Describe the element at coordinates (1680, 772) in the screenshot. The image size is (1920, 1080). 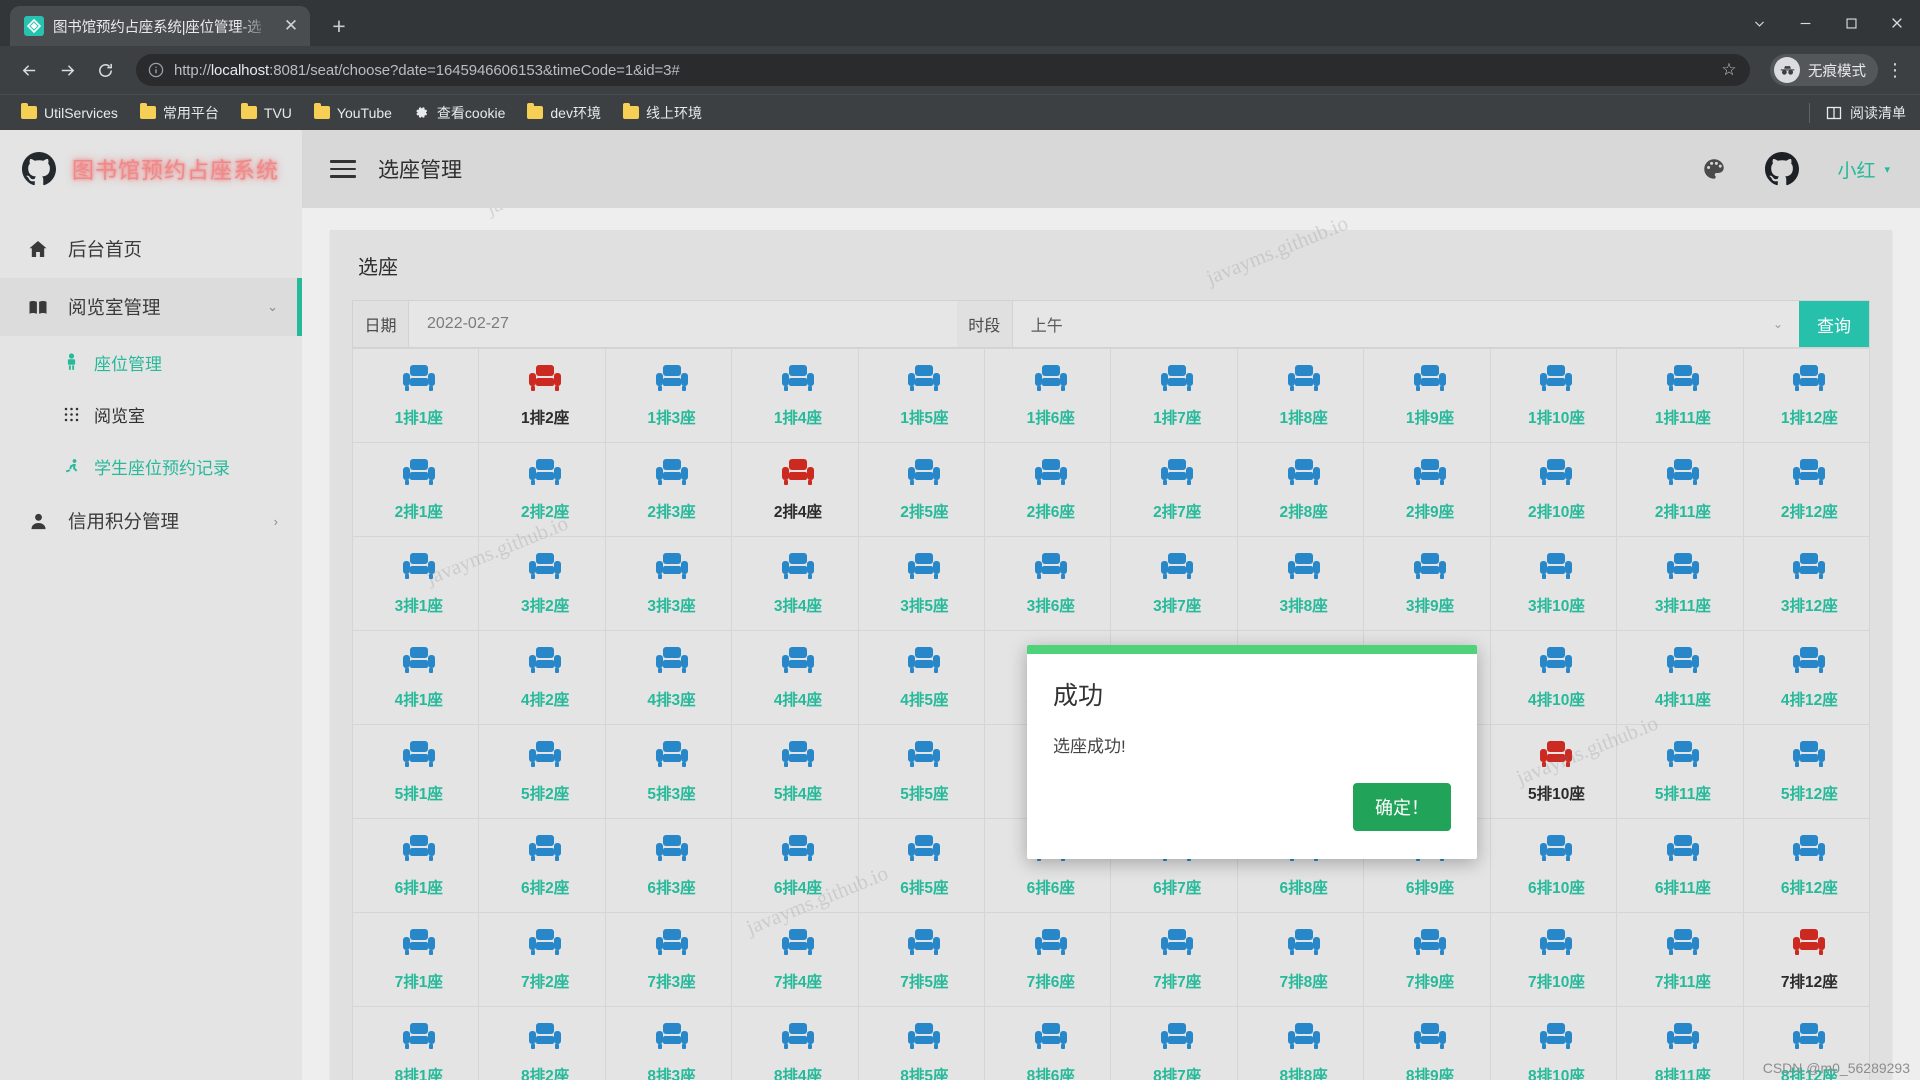
I see `seat-cell: 5排11座` at that location.